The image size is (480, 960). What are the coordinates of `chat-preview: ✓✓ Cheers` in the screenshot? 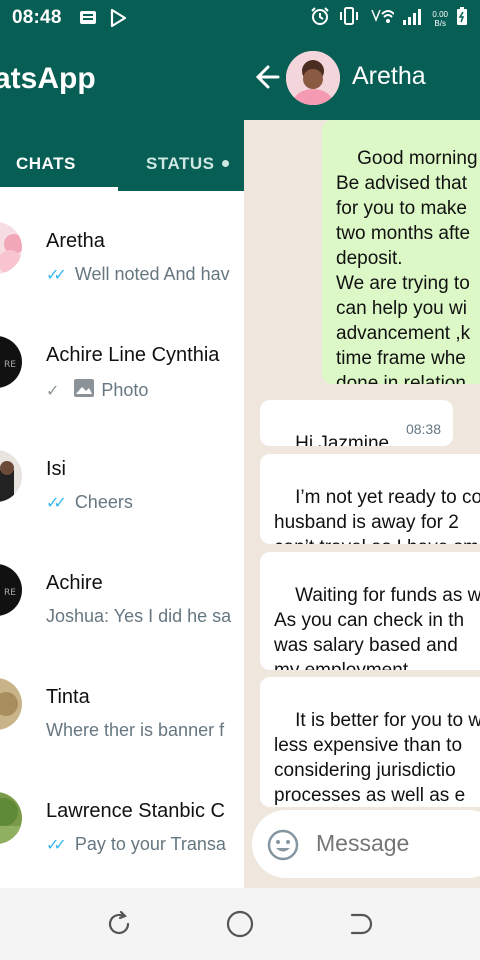 It's located at (89, 502).